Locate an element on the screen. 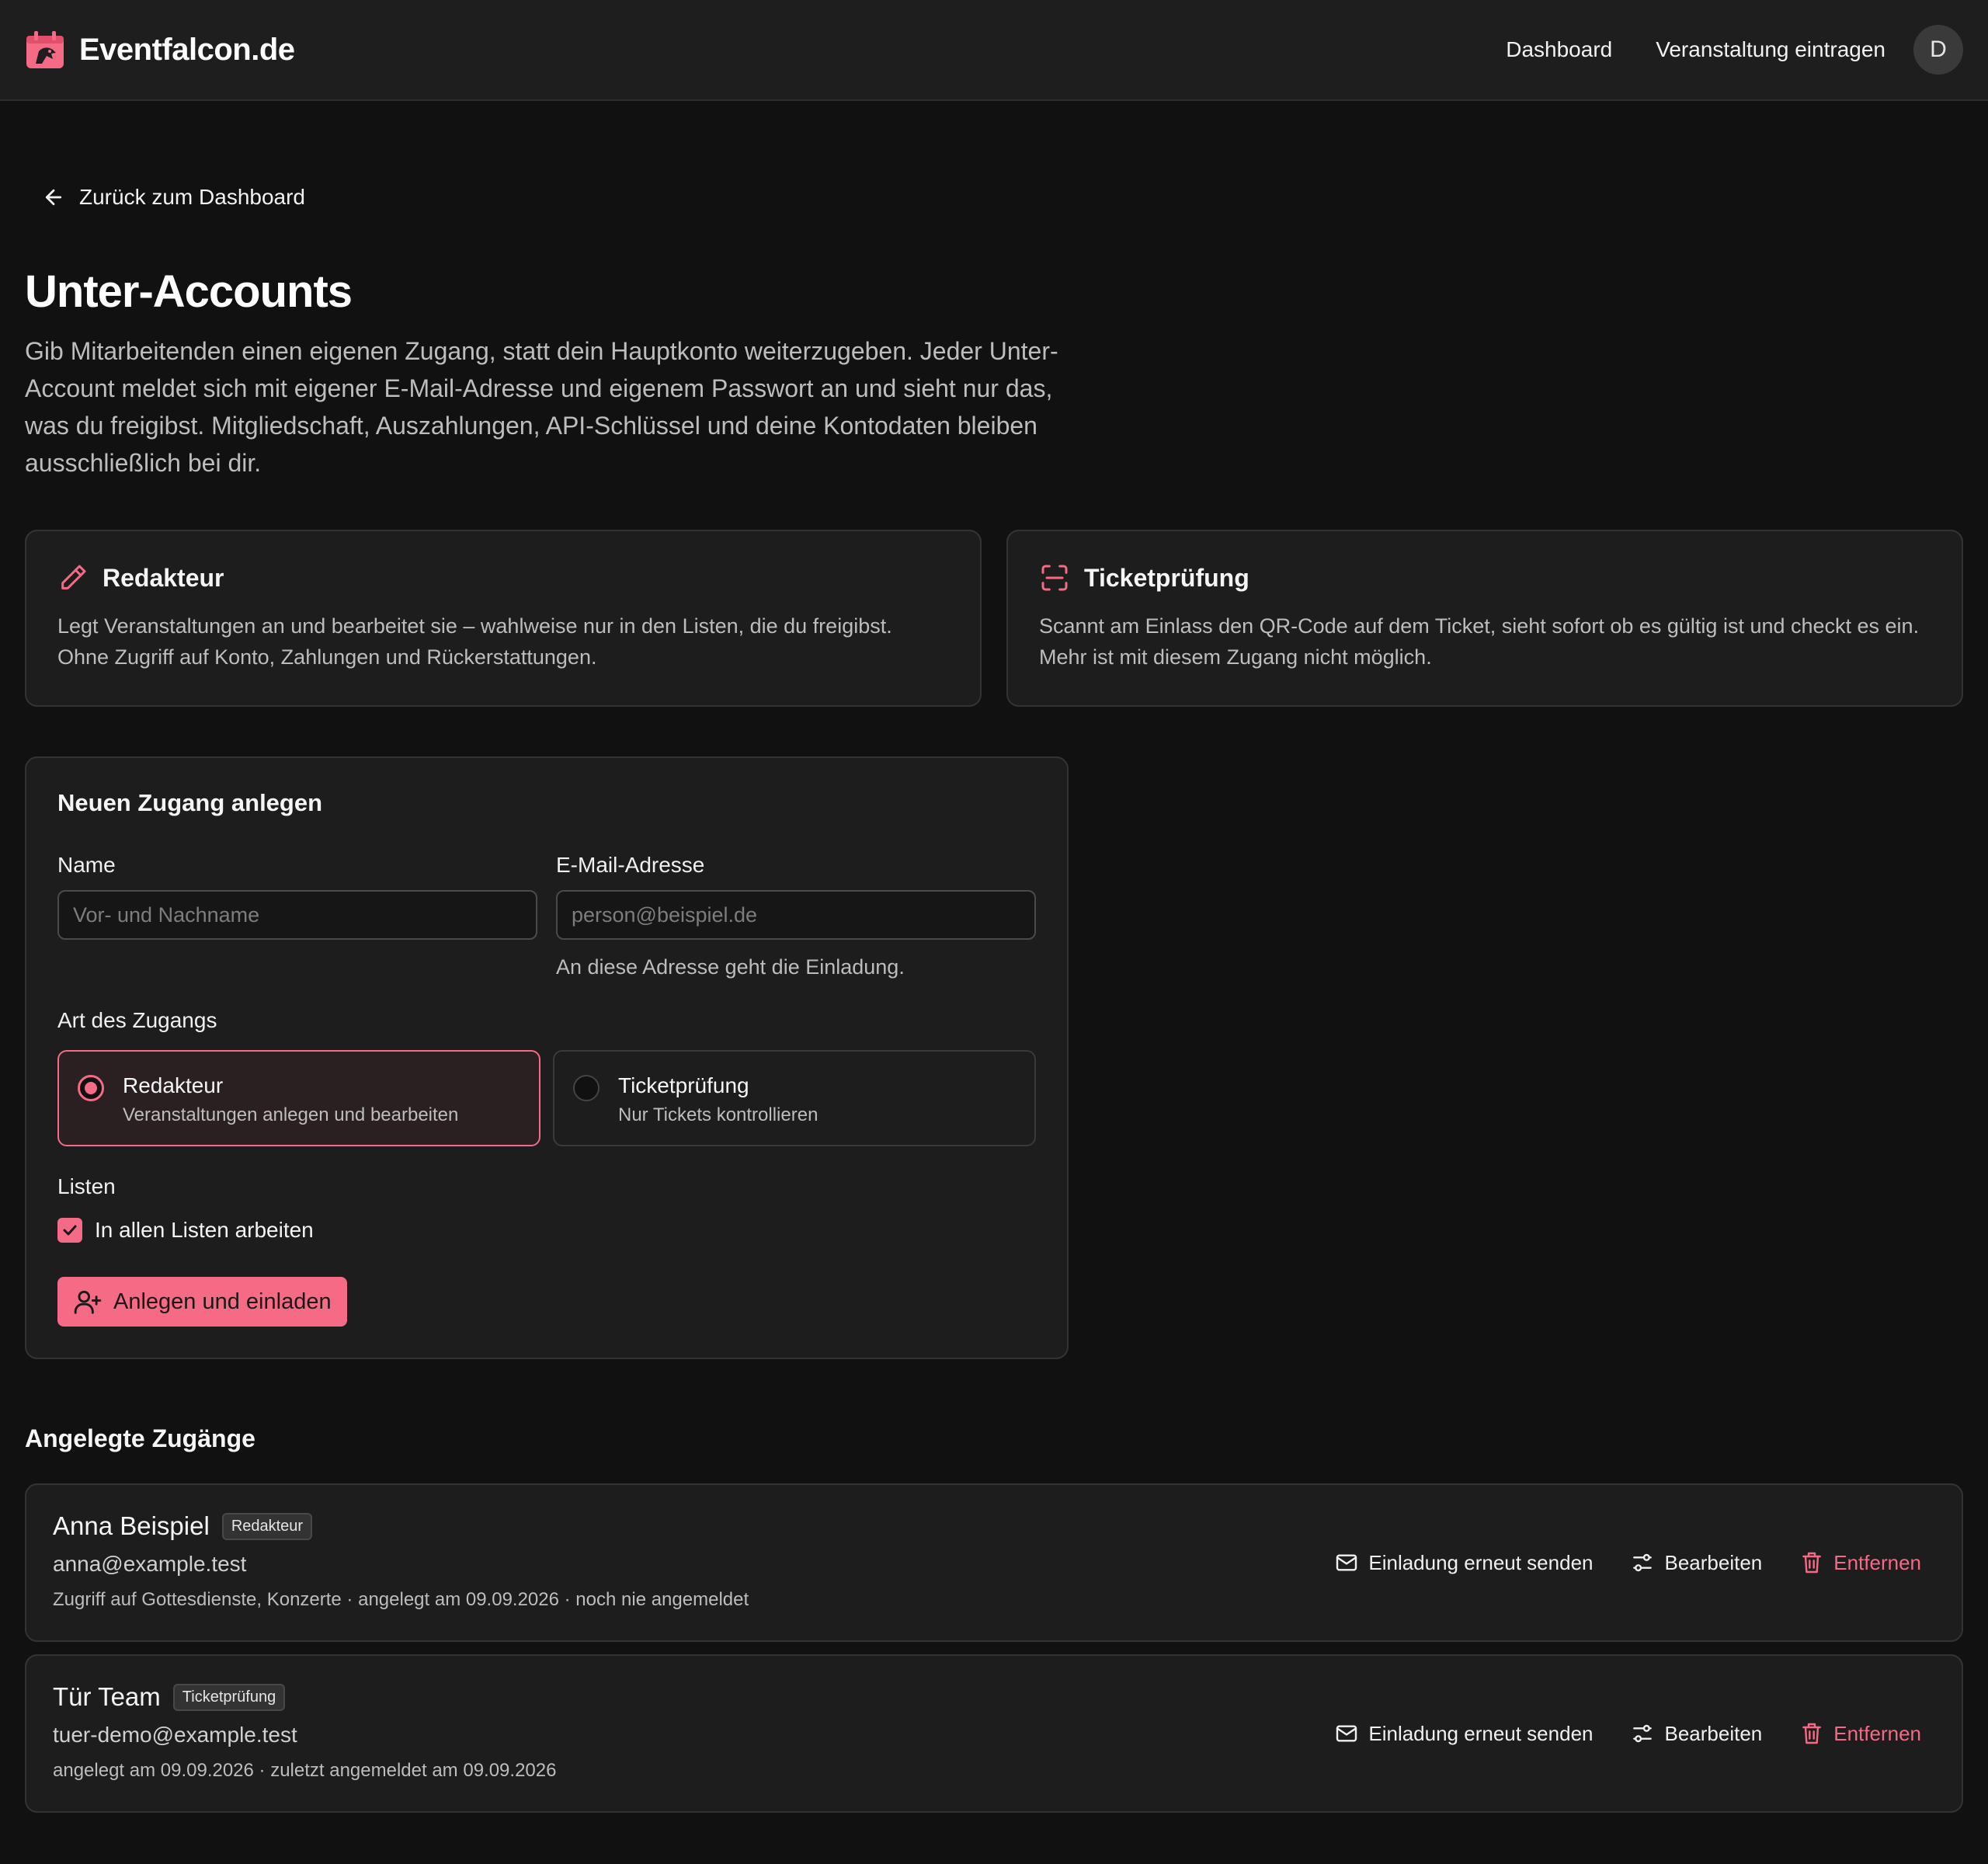 Image resolution: width=1988 pixels, height=1864 pixels. name-input is located at coordinates (297, 915).